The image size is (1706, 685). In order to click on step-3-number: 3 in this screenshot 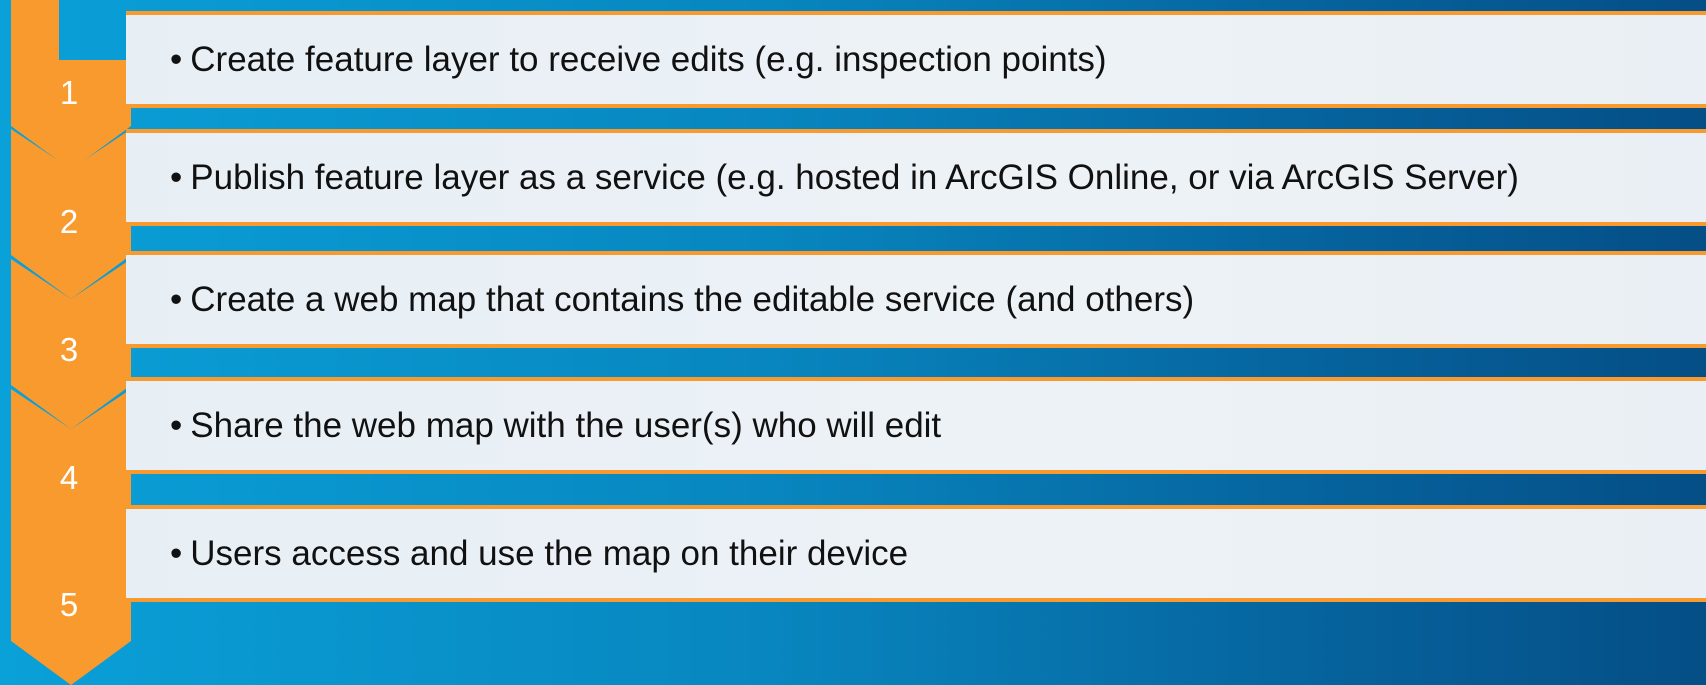, I will do `click(69, 349)`.